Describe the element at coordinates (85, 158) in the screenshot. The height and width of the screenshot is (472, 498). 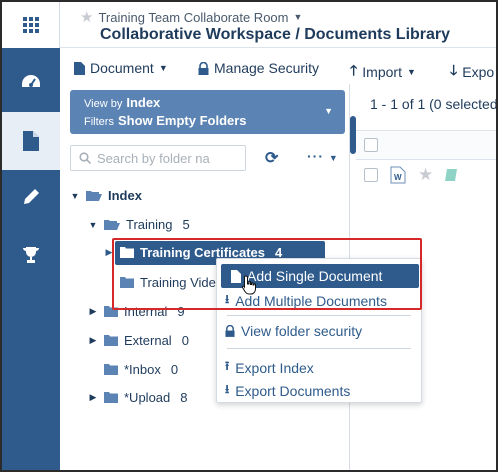
I see `search-icon` at that location.